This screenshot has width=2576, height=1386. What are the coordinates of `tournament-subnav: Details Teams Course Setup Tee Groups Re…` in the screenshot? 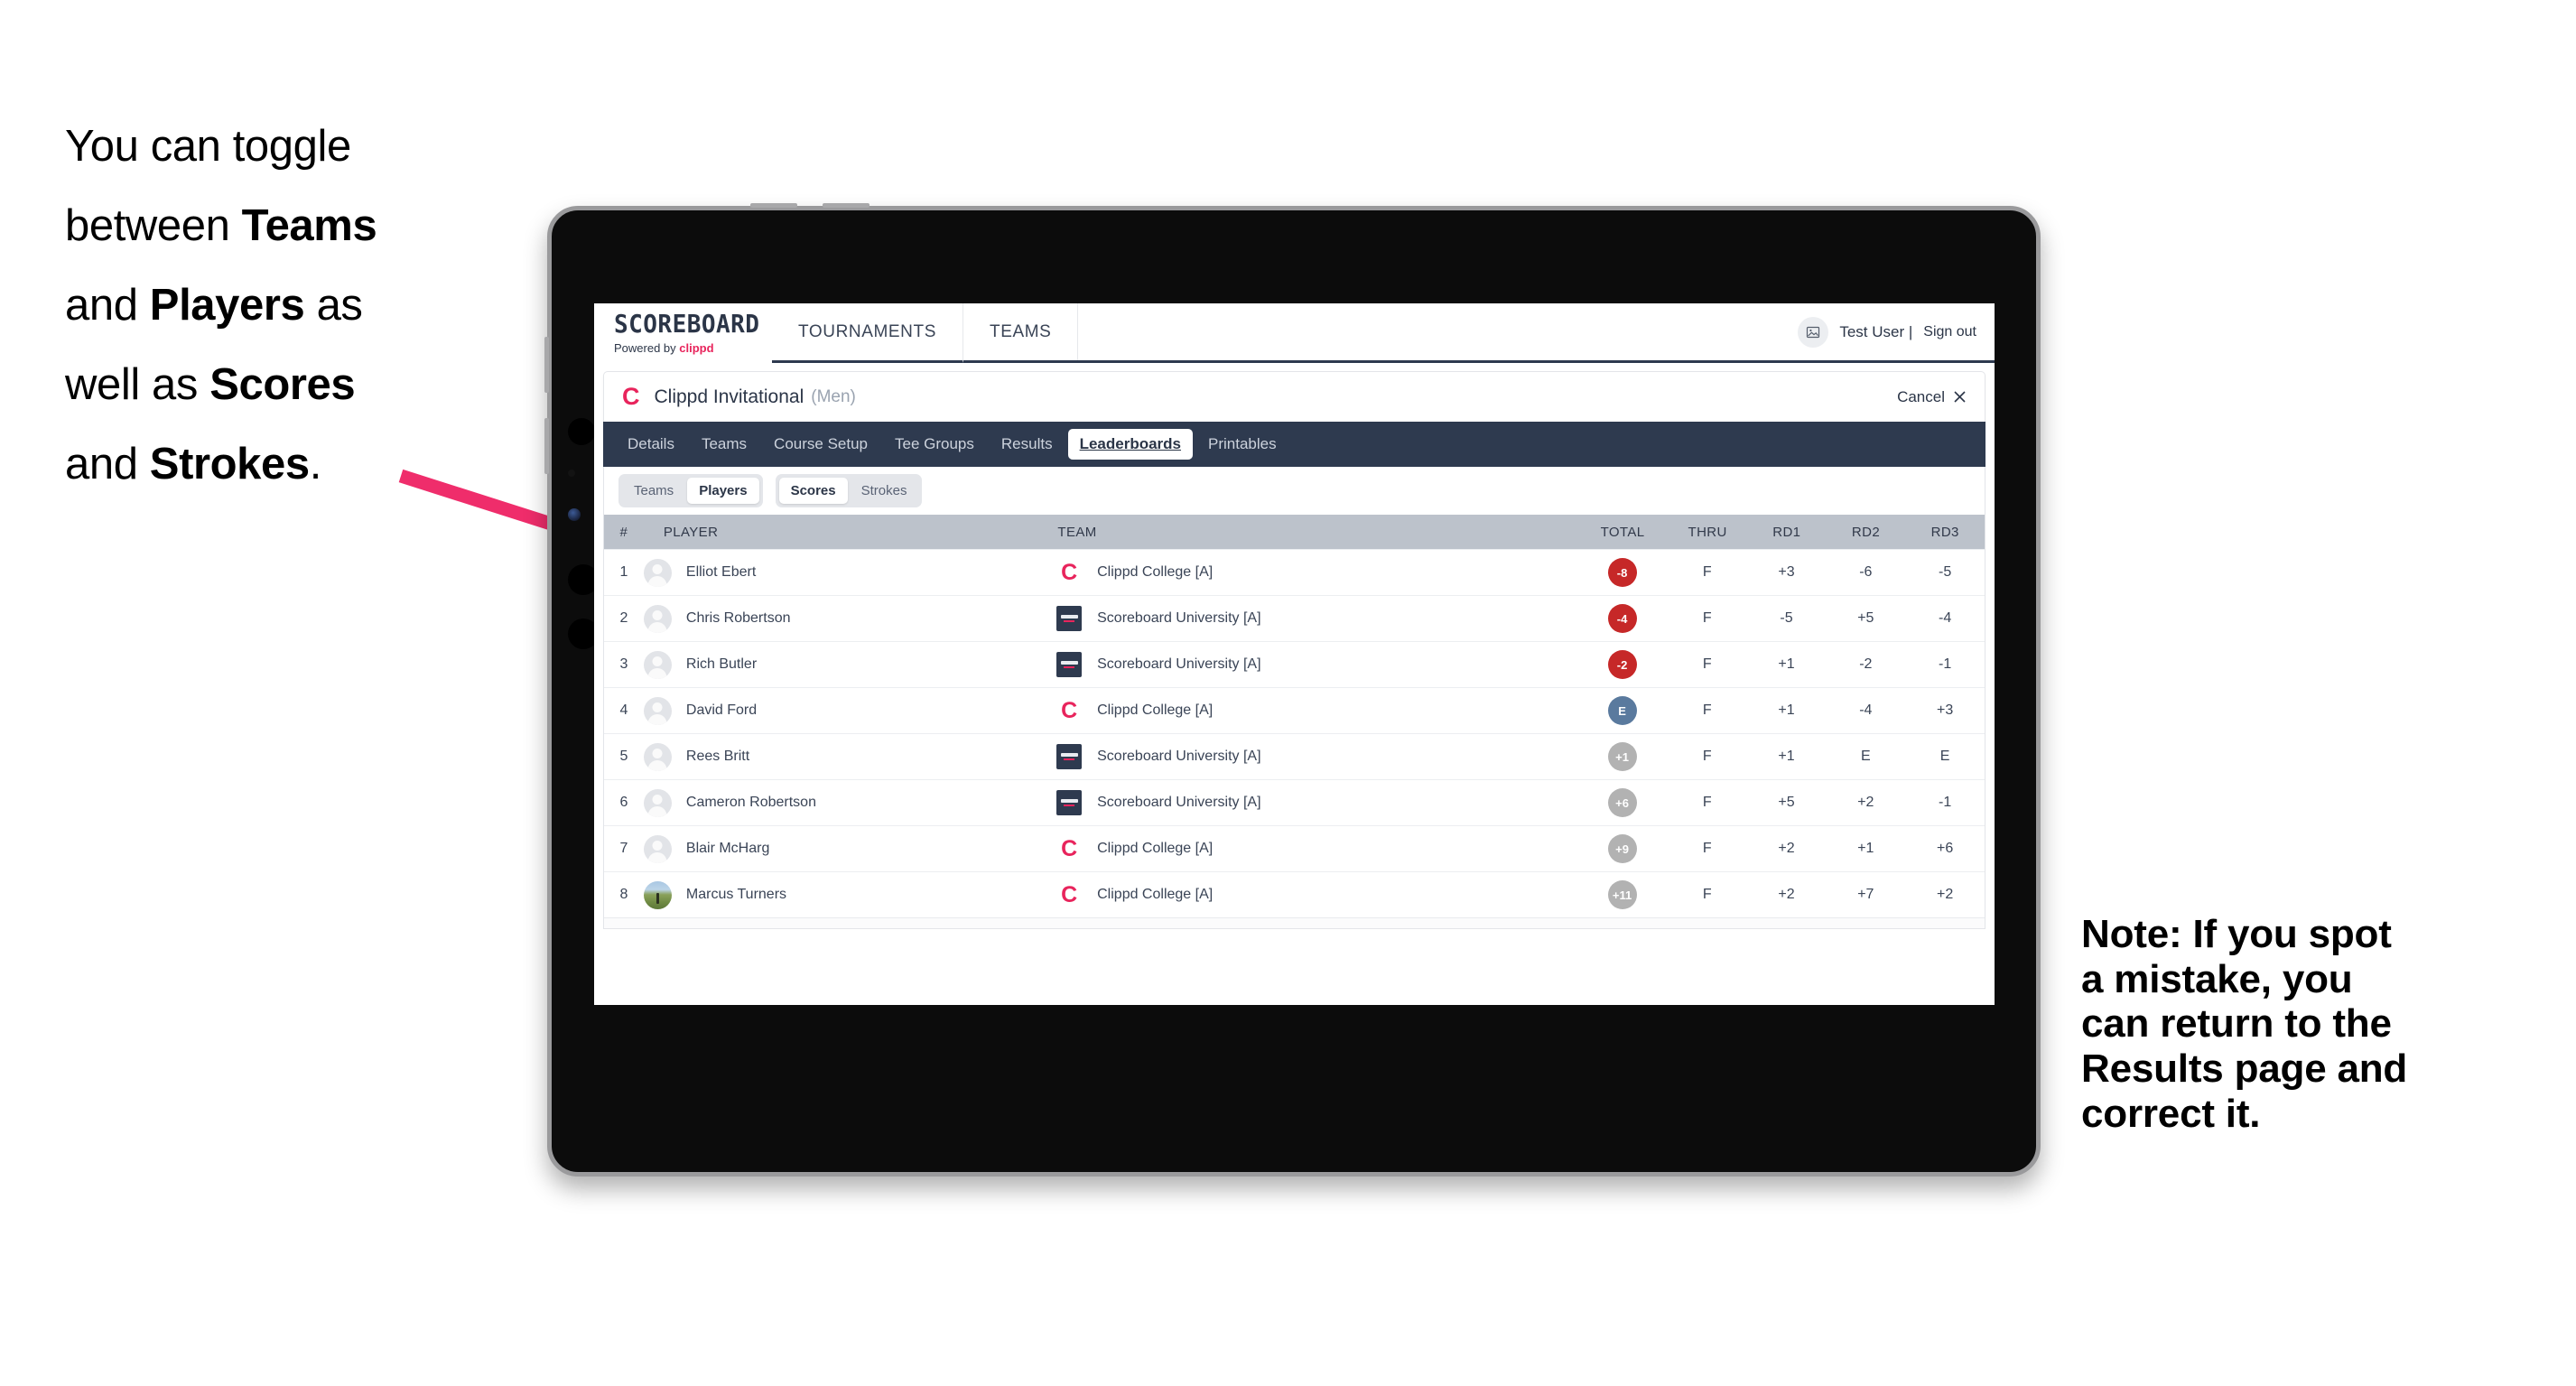 It's located at (1294, 445).